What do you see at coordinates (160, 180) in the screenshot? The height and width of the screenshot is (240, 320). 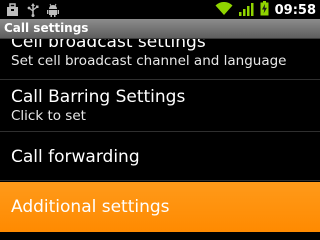 I see `list-divider` at bounding box center [160, 180].